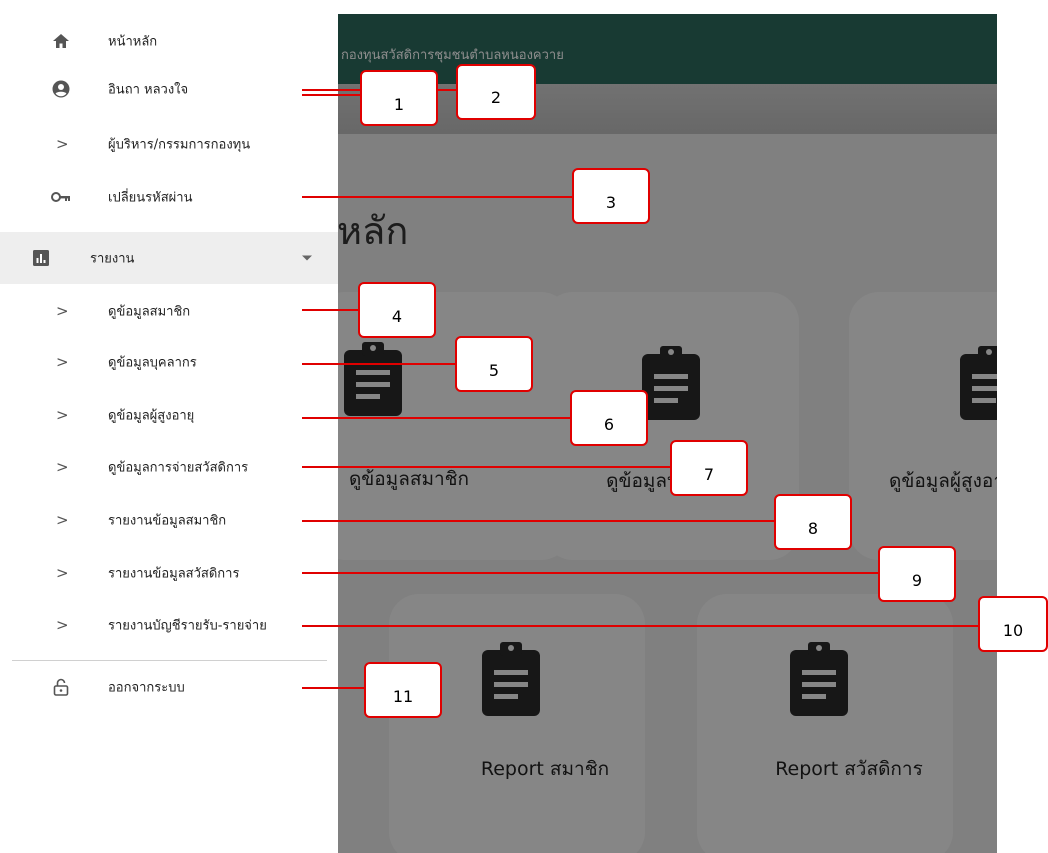  I want to click on annotation-callout: 7, so click(709, 468).